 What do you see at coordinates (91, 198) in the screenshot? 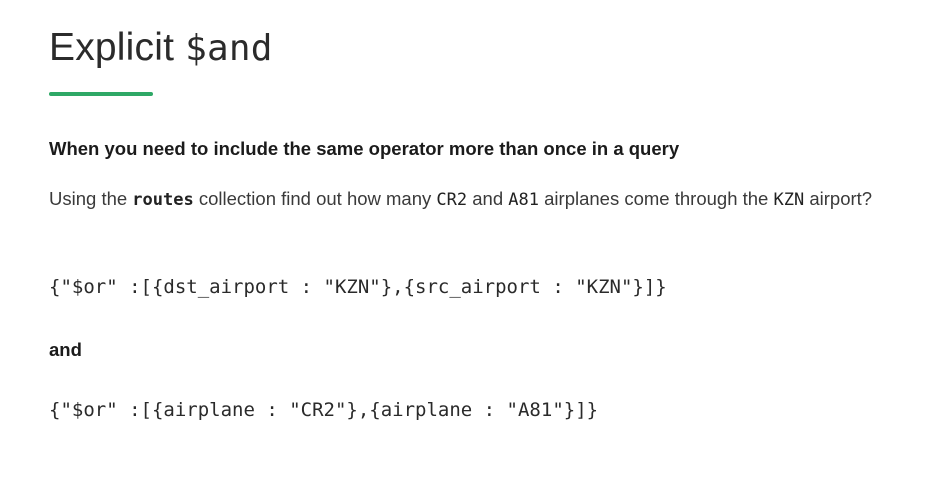
I see `paragraph-text-1: Using the` at bounding box center [91, 198].